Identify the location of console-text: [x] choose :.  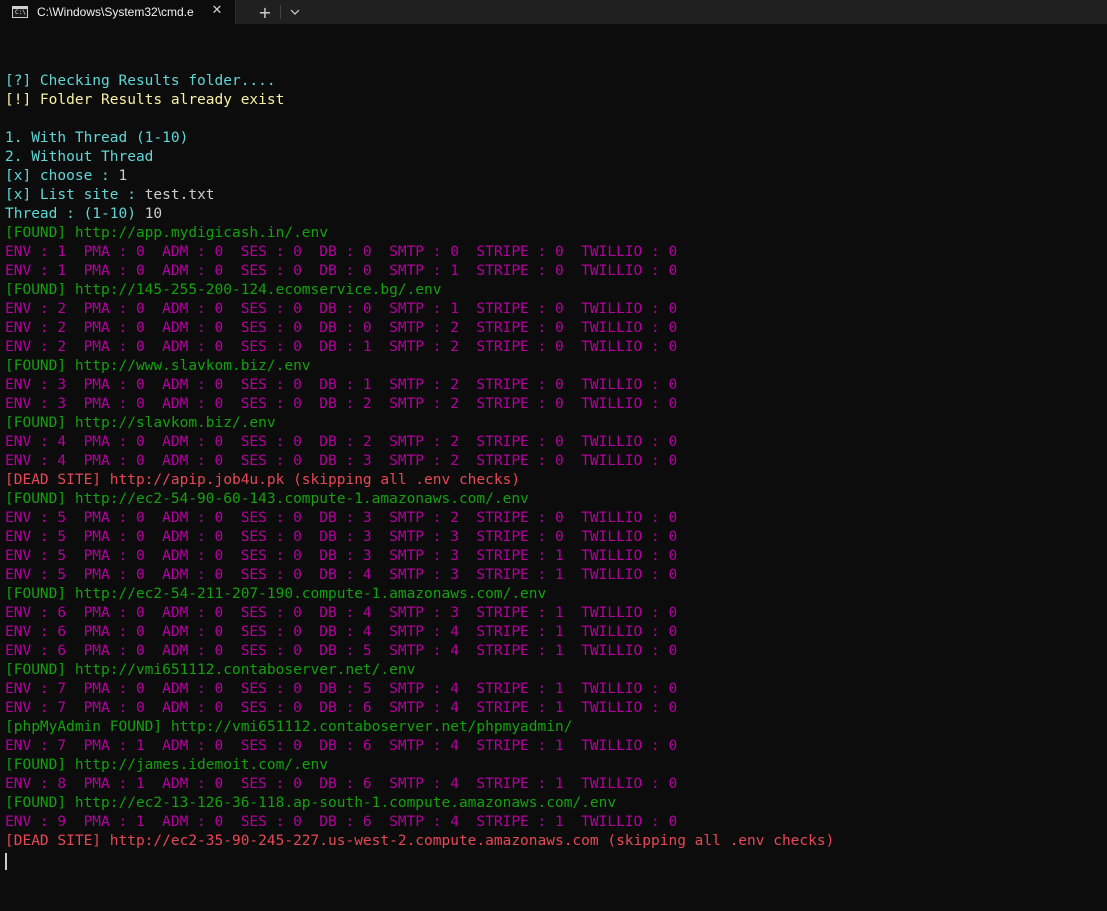
(62, 176).